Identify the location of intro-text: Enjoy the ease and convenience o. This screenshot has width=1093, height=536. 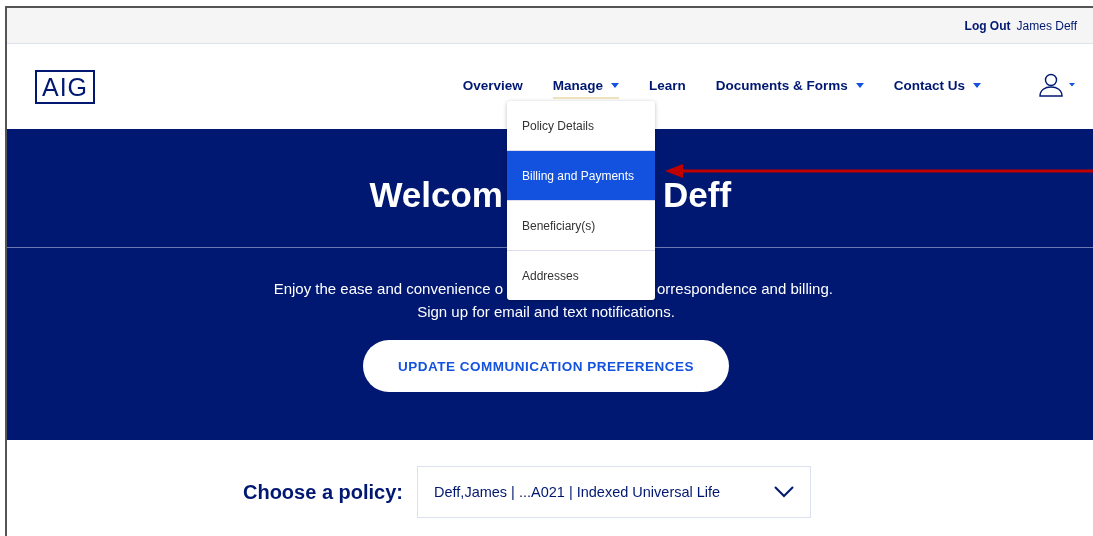
(388, 288).